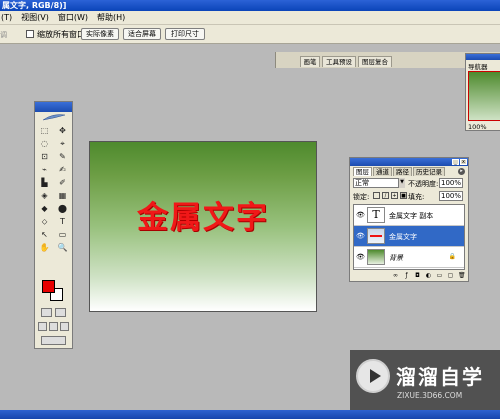  What do you see at coordinates (452, 256) in the screenshot?
I see `lock-icon: 🔒` at bounding box center [452, 256].